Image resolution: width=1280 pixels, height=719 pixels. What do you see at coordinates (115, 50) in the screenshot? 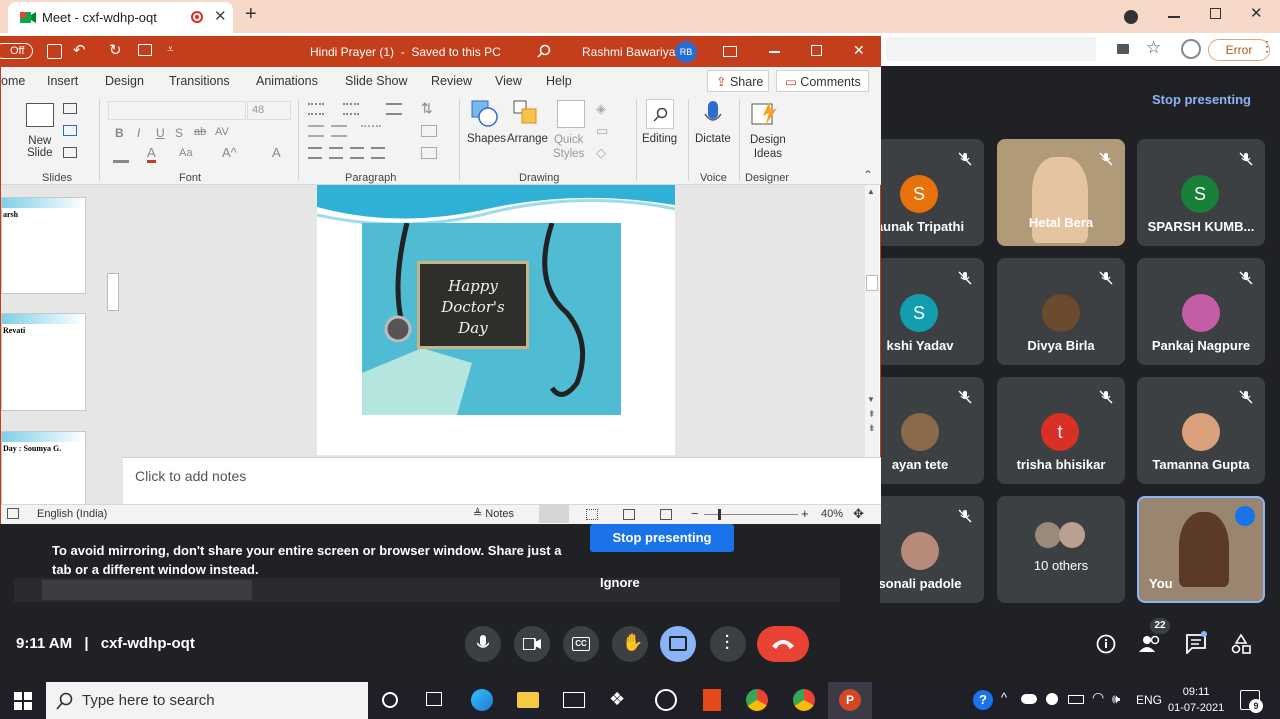
I see `redo-icon: ↻` at bounding box center [115, 50].